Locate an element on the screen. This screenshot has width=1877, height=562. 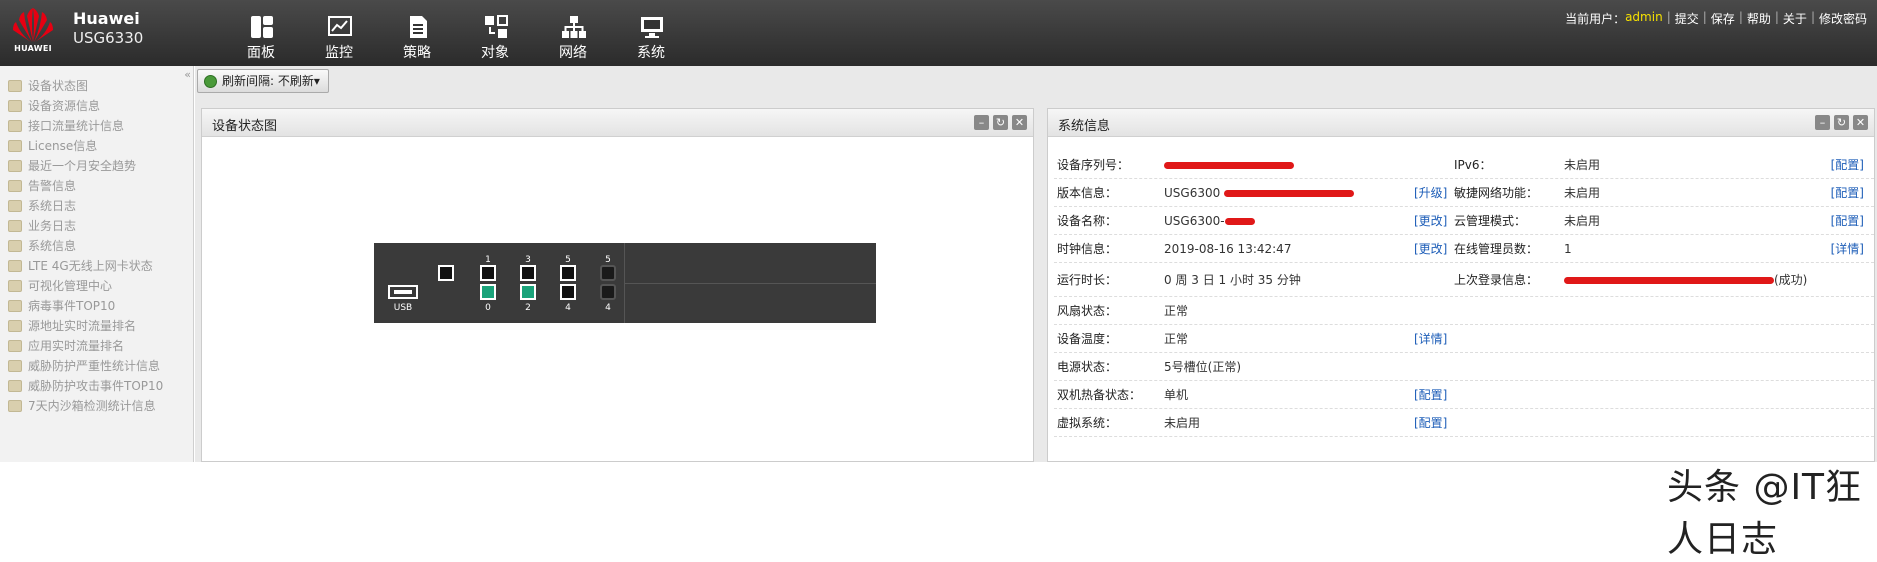
sidebar-item: 接口流量统计信息 is located at coordinates (85, 126).